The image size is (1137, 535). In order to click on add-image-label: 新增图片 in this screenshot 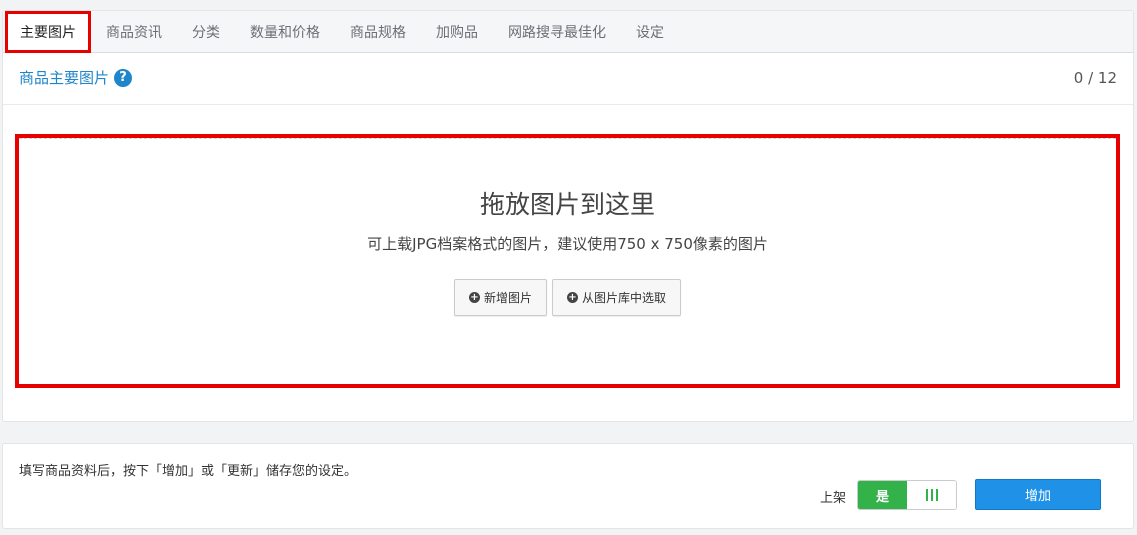, I will do `click(507, 298)`.